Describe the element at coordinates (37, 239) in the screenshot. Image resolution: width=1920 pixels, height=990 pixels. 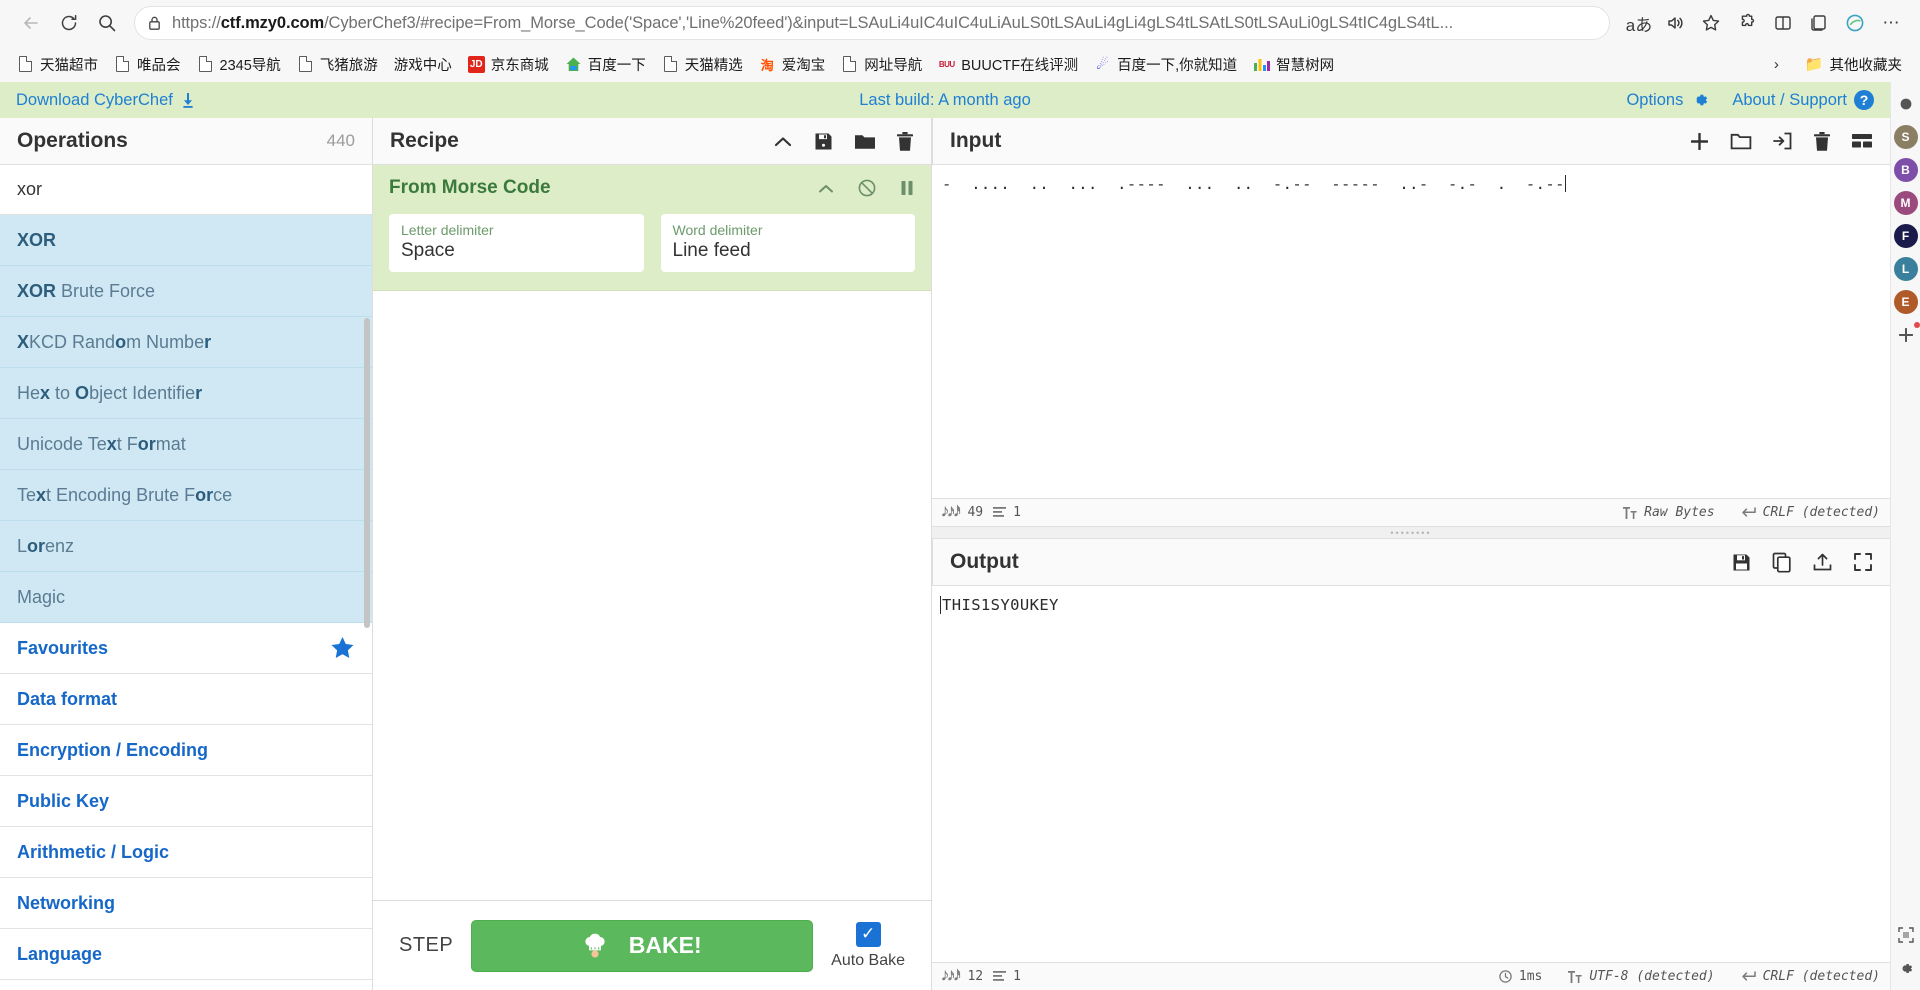
I see `operation-result-label: XOR` at that location.